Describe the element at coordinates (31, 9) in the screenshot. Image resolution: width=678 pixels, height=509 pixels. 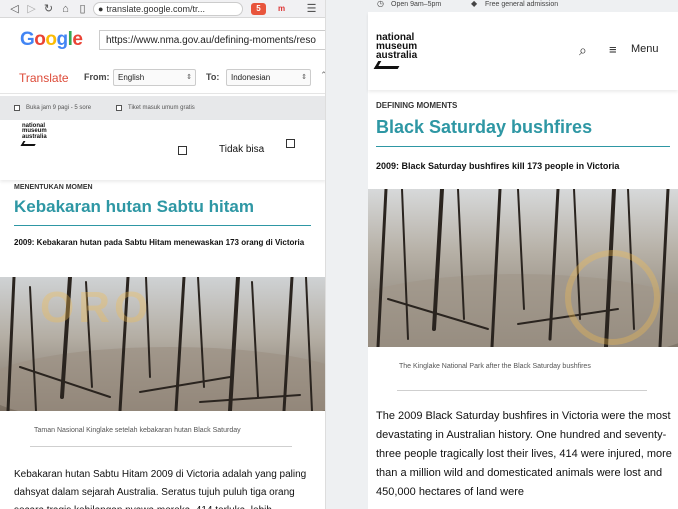
I see `forward-icon: ▷` at that location.